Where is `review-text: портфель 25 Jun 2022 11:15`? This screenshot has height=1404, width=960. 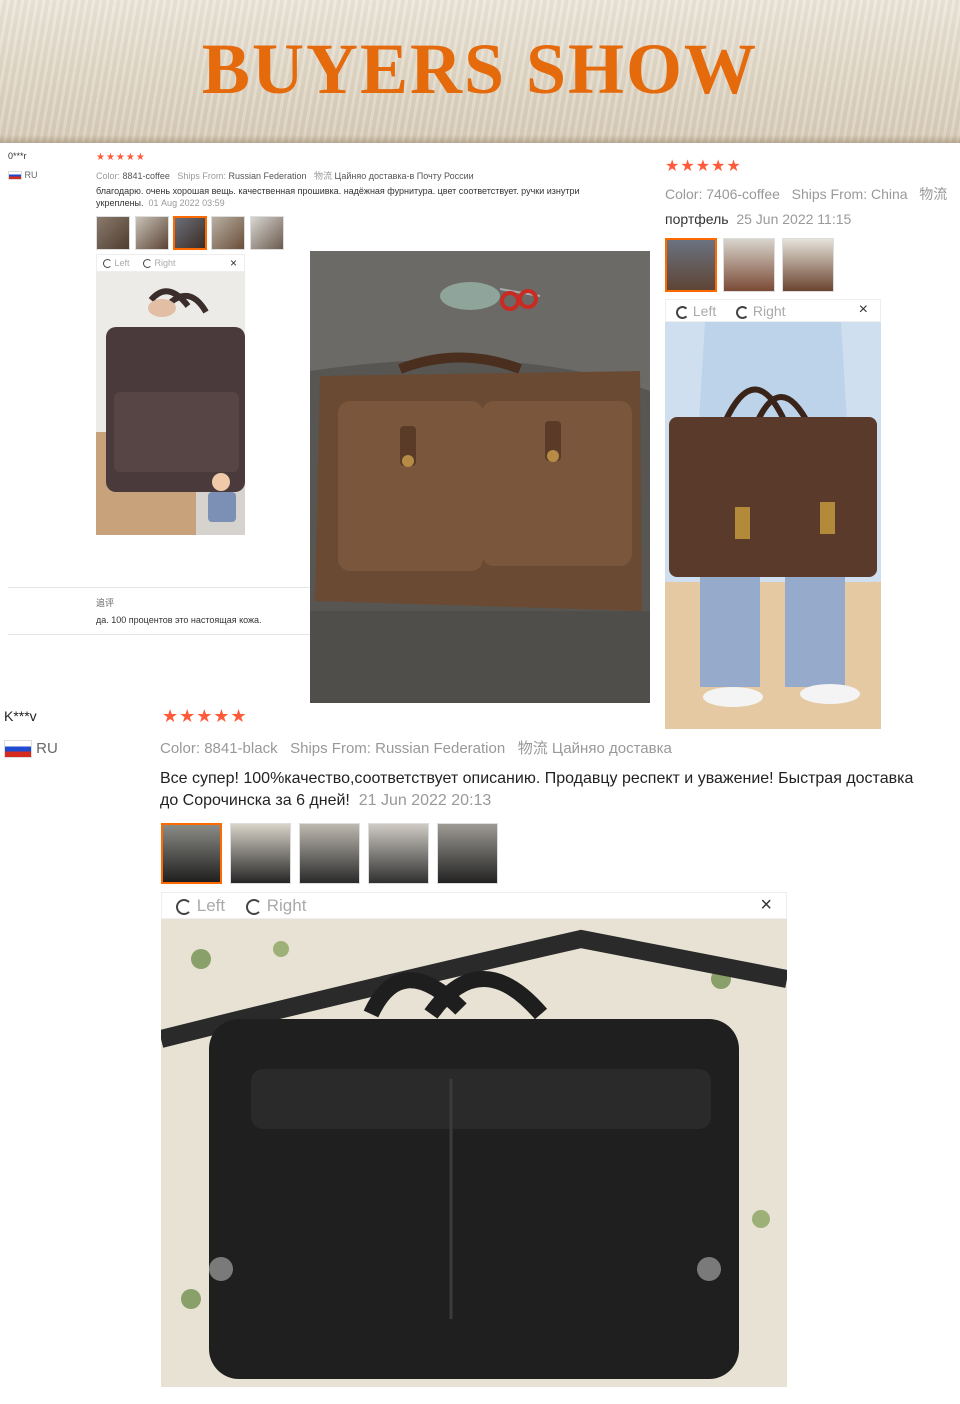
review-text: портфель 25 Jun 2022 11:15 is located at coordinates (758, 219).